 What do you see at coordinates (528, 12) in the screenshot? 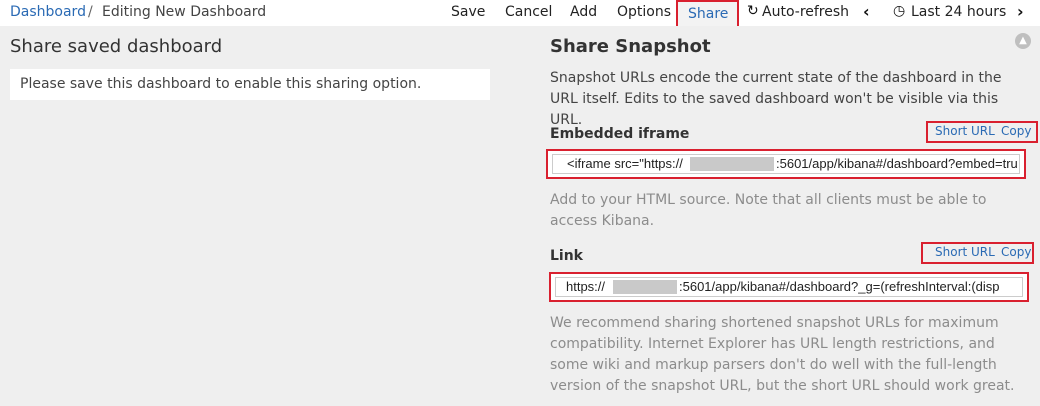
I see `cancel-button: Cancel` at bounding box center [528, 12].